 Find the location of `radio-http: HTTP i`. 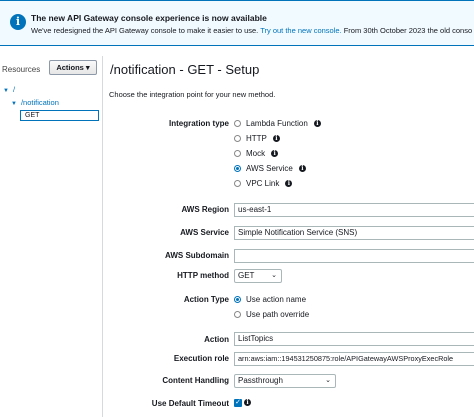

radio-http: HTTP i is located at coordinates (257, 138).